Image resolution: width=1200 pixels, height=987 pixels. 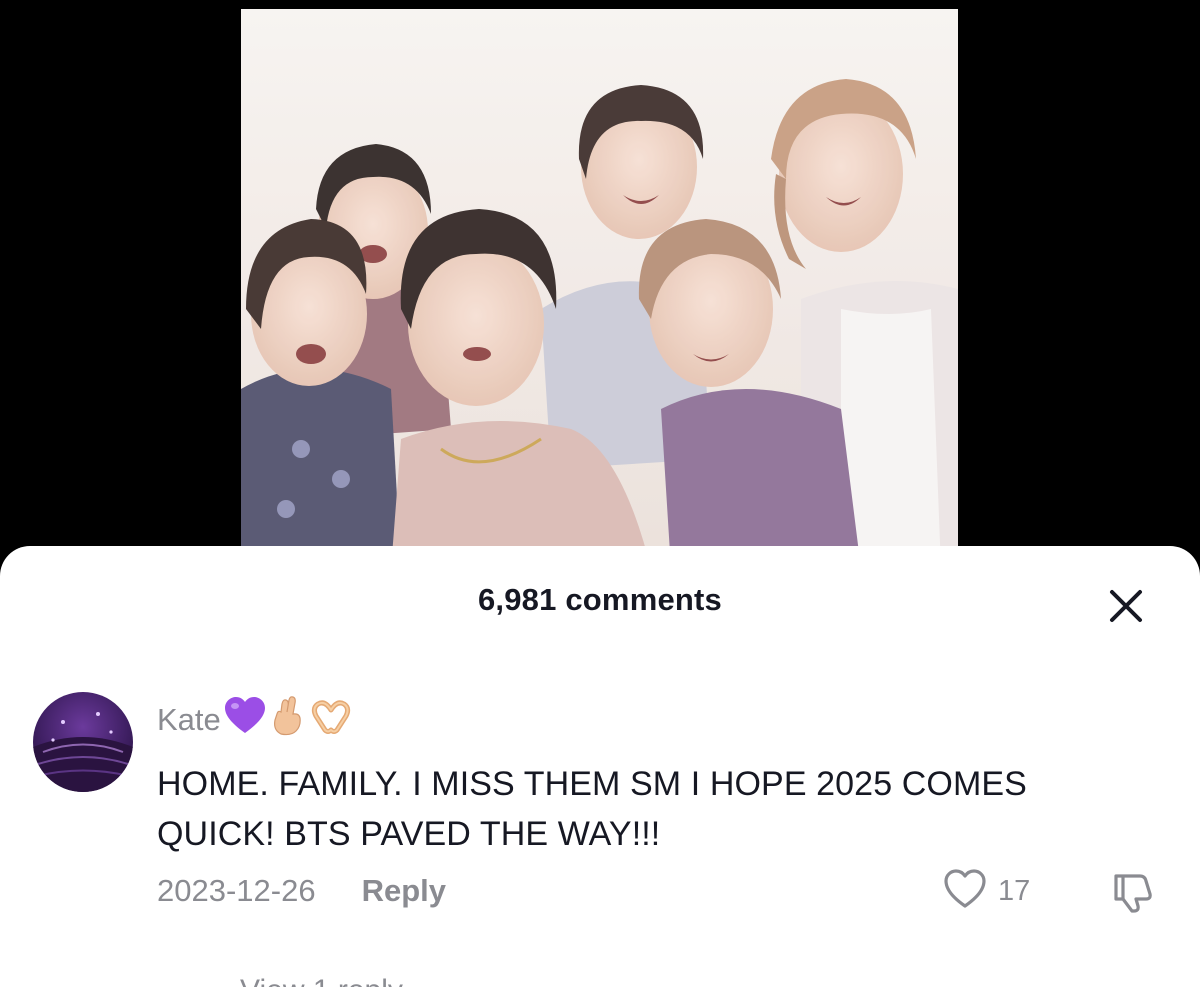 I want to click on username-text: Kate, so click(x=189, y=719).